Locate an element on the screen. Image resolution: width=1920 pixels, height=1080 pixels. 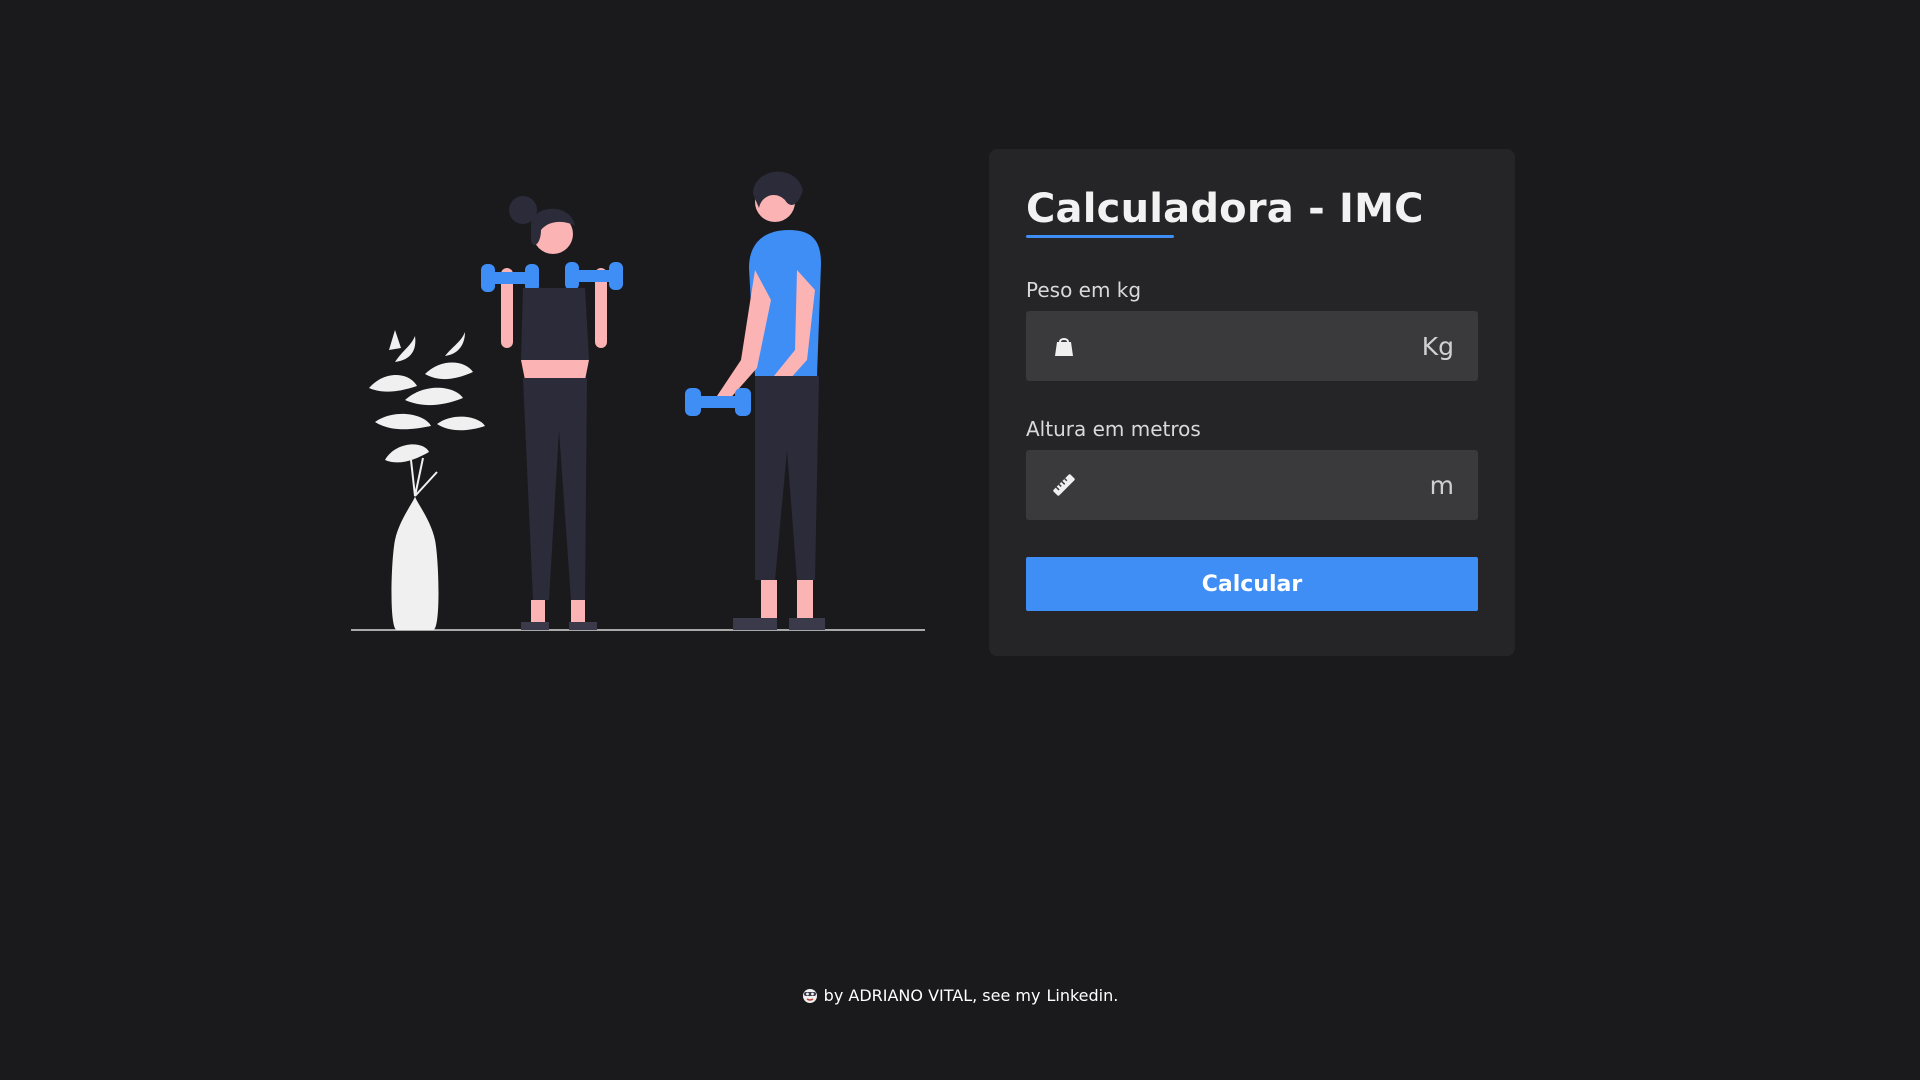
footer-credit: by ADRIANO VITAL, see my is located at coordinates (932, 995).